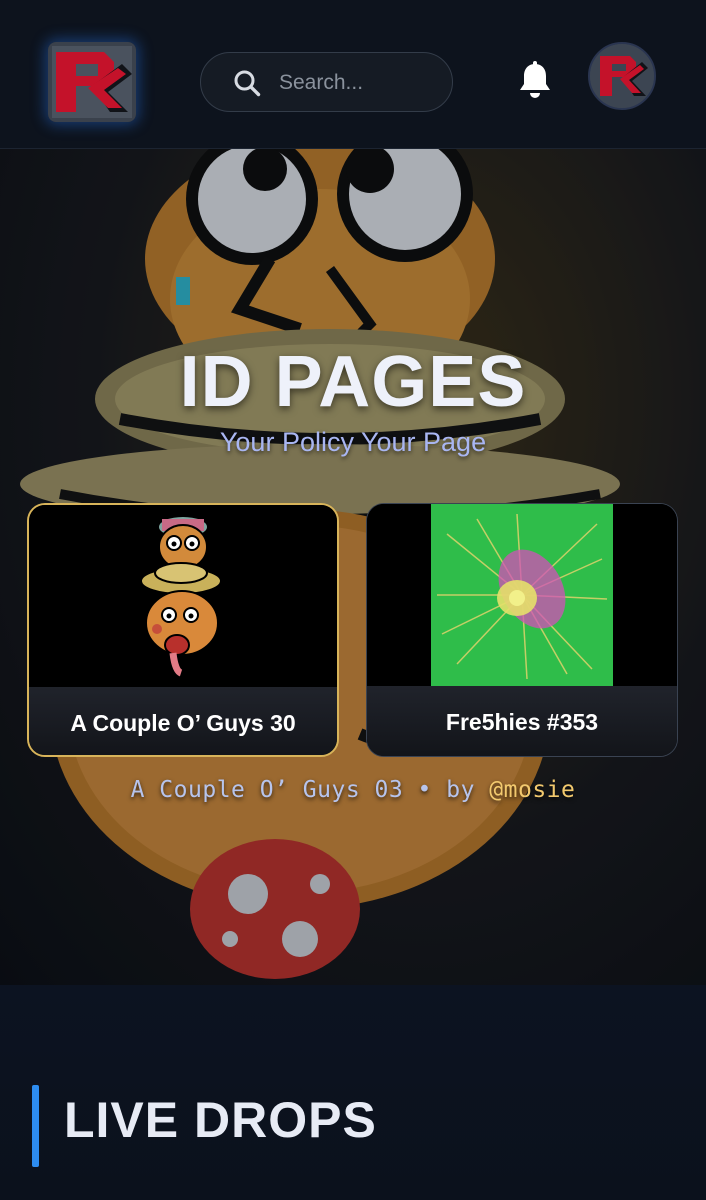  I want to click on page-title: ID PAGES, so click(353, 382).